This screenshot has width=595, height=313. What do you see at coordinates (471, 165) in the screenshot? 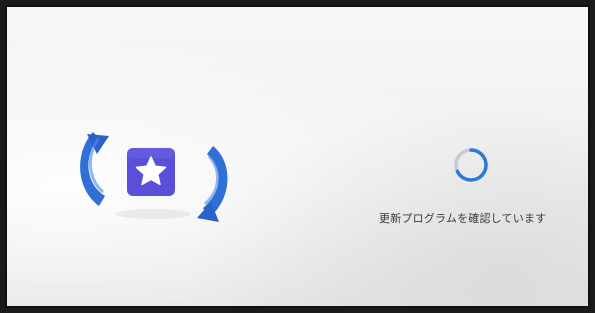
I see `progress-ring-icon` at bounding box center [471, 165].